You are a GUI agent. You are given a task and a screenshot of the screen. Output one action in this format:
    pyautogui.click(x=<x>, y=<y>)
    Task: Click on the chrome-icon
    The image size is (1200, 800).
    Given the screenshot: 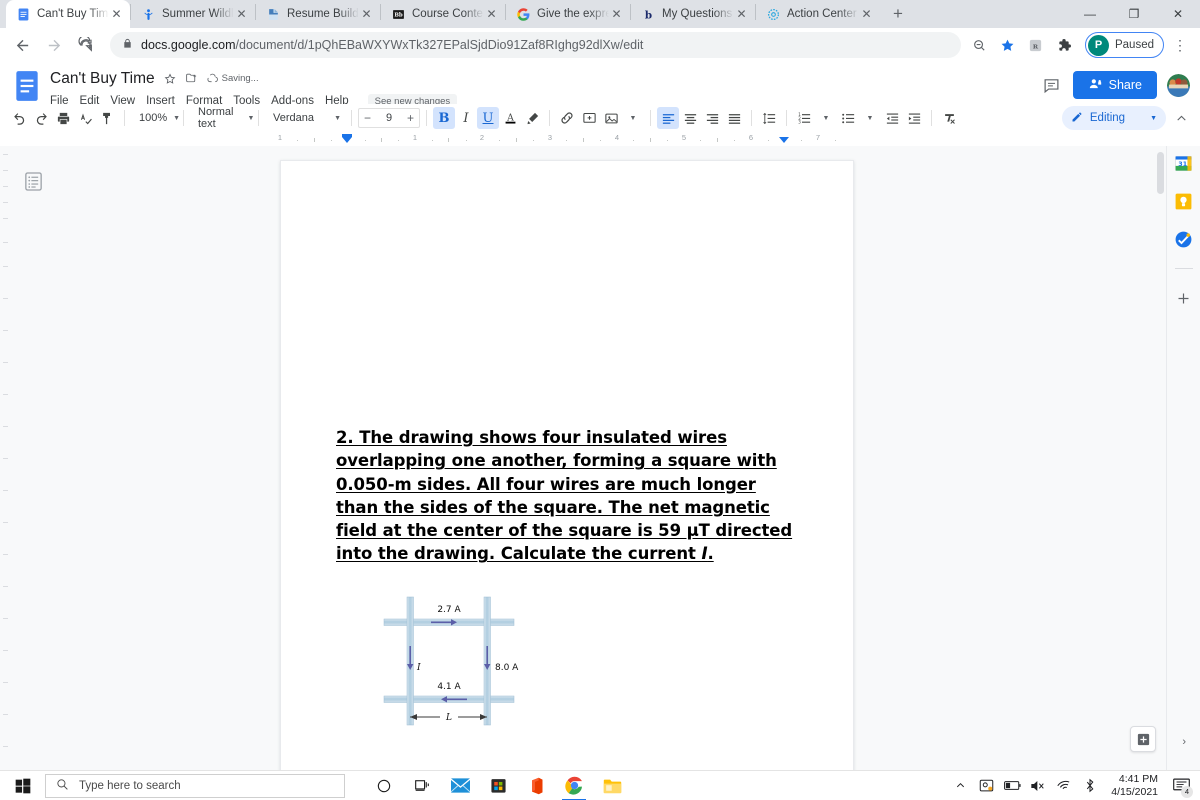 What is the action you would take?
    pyautogui.click(x=574, y=785)
    